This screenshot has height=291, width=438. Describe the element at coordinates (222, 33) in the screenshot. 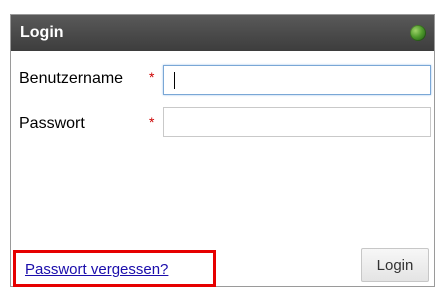

I see `dialog-titlebar: Login` at that location.